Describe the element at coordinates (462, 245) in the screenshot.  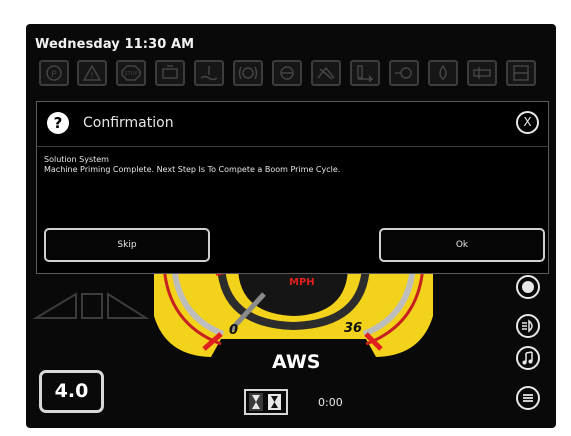
I see `ok-button: Ok` at that location.